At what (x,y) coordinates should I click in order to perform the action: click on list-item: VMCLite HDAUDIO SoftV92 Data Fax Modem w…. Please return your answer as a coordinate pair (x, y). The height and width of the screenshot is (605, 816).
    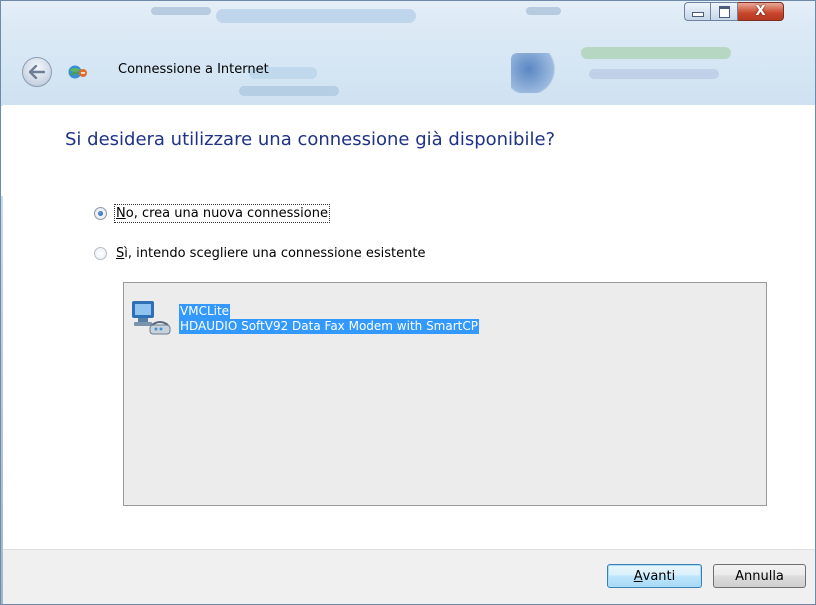
    Looking at the image, I should click on (304, 320).